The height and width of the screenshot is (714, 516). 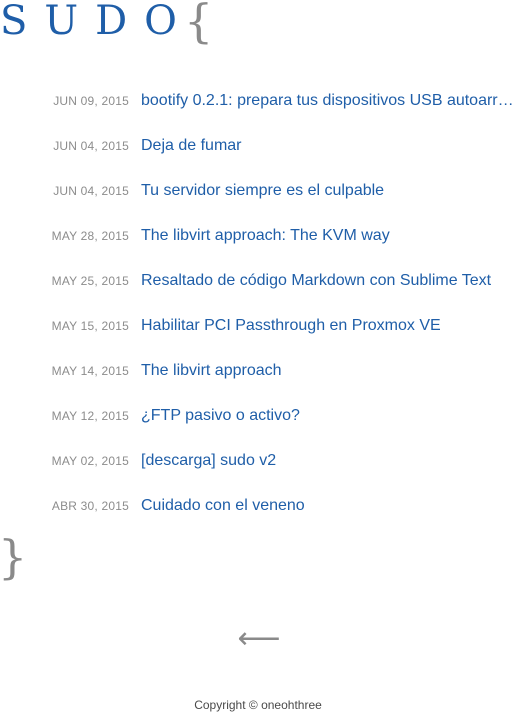 I want to click on logo-text: SUDO, so click(x=97, y=24).